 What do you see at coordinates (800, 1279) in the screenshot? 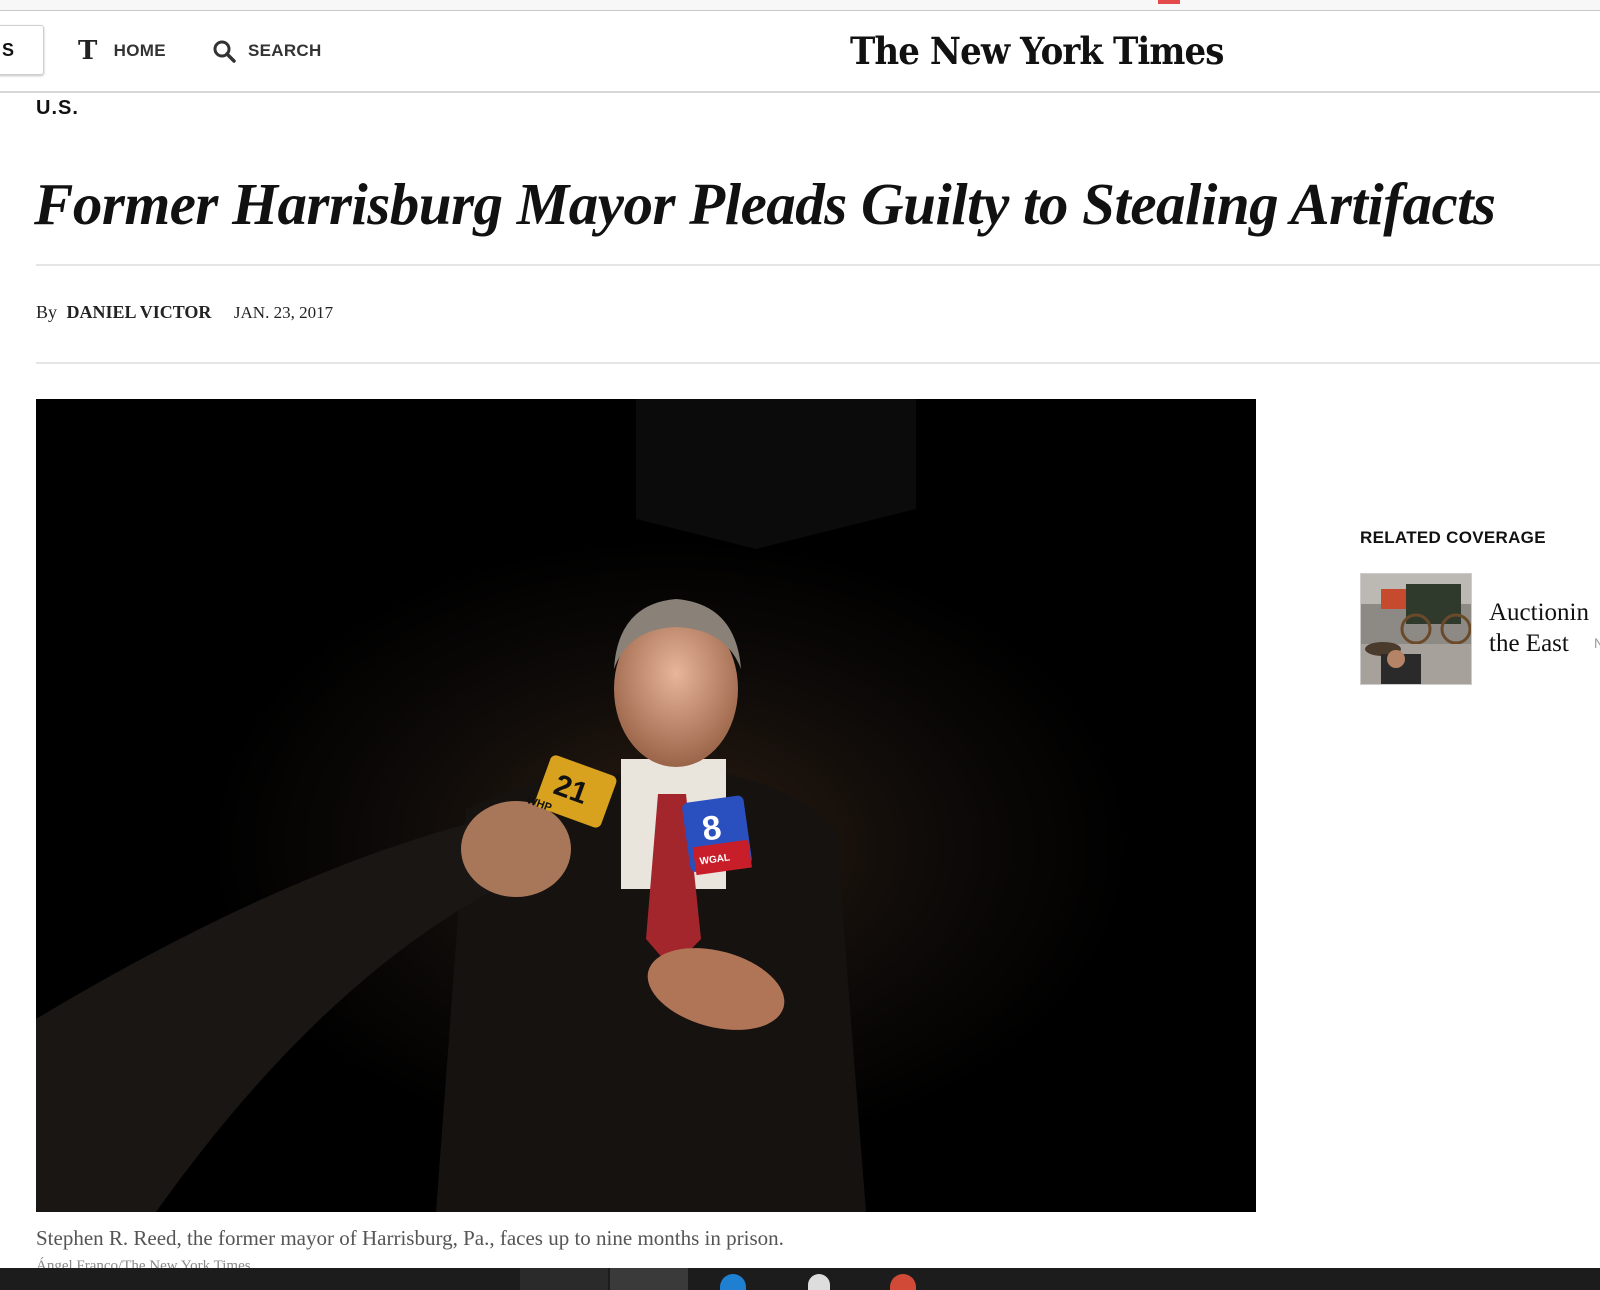
I see `os-taskbar` at bounding box center [800, 1279].